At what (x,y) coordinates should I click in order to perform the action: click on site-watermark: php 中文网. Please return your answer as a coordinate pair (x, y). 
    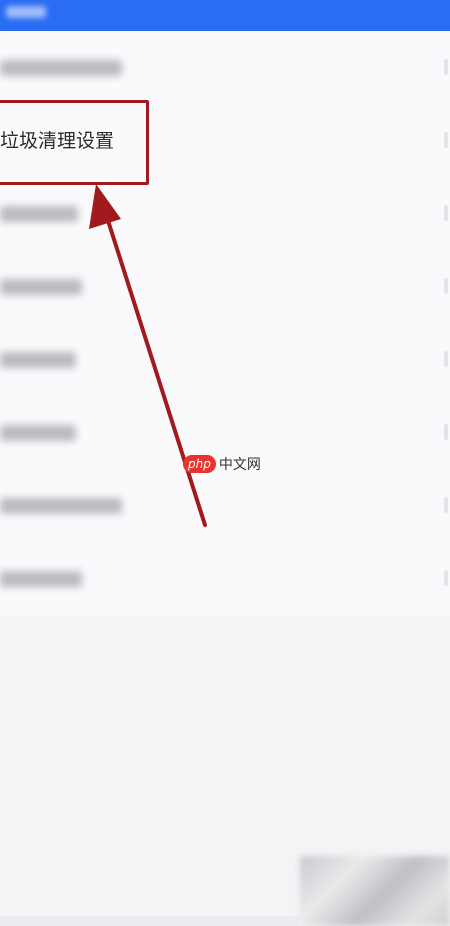
    Looking at the image, I should click on (222, 464).